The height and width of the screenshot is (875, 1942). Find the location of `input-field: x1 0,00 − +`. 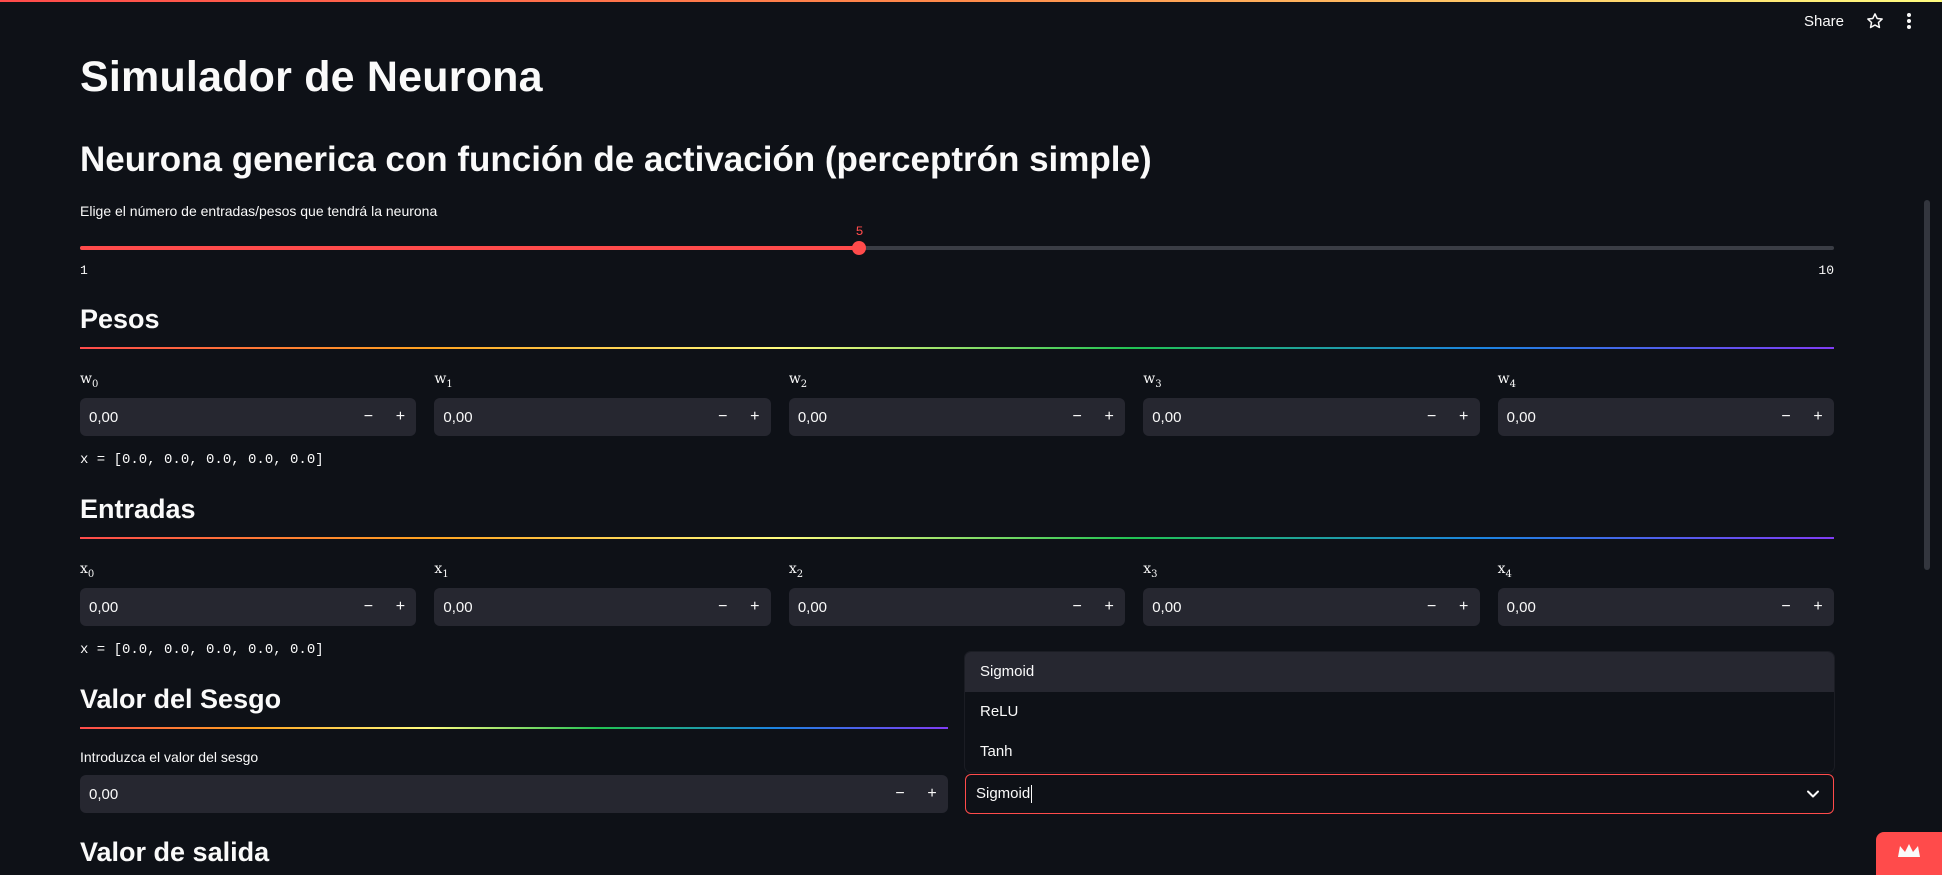

input-field: x1 0,00 − + is located at coordinates (602, 592).